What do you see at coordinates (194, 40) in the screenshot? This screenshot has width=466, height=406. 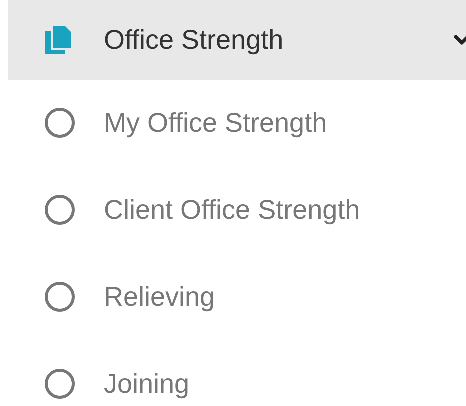 I see `menu-title: Office Strength` at bounding box center [194, 40].